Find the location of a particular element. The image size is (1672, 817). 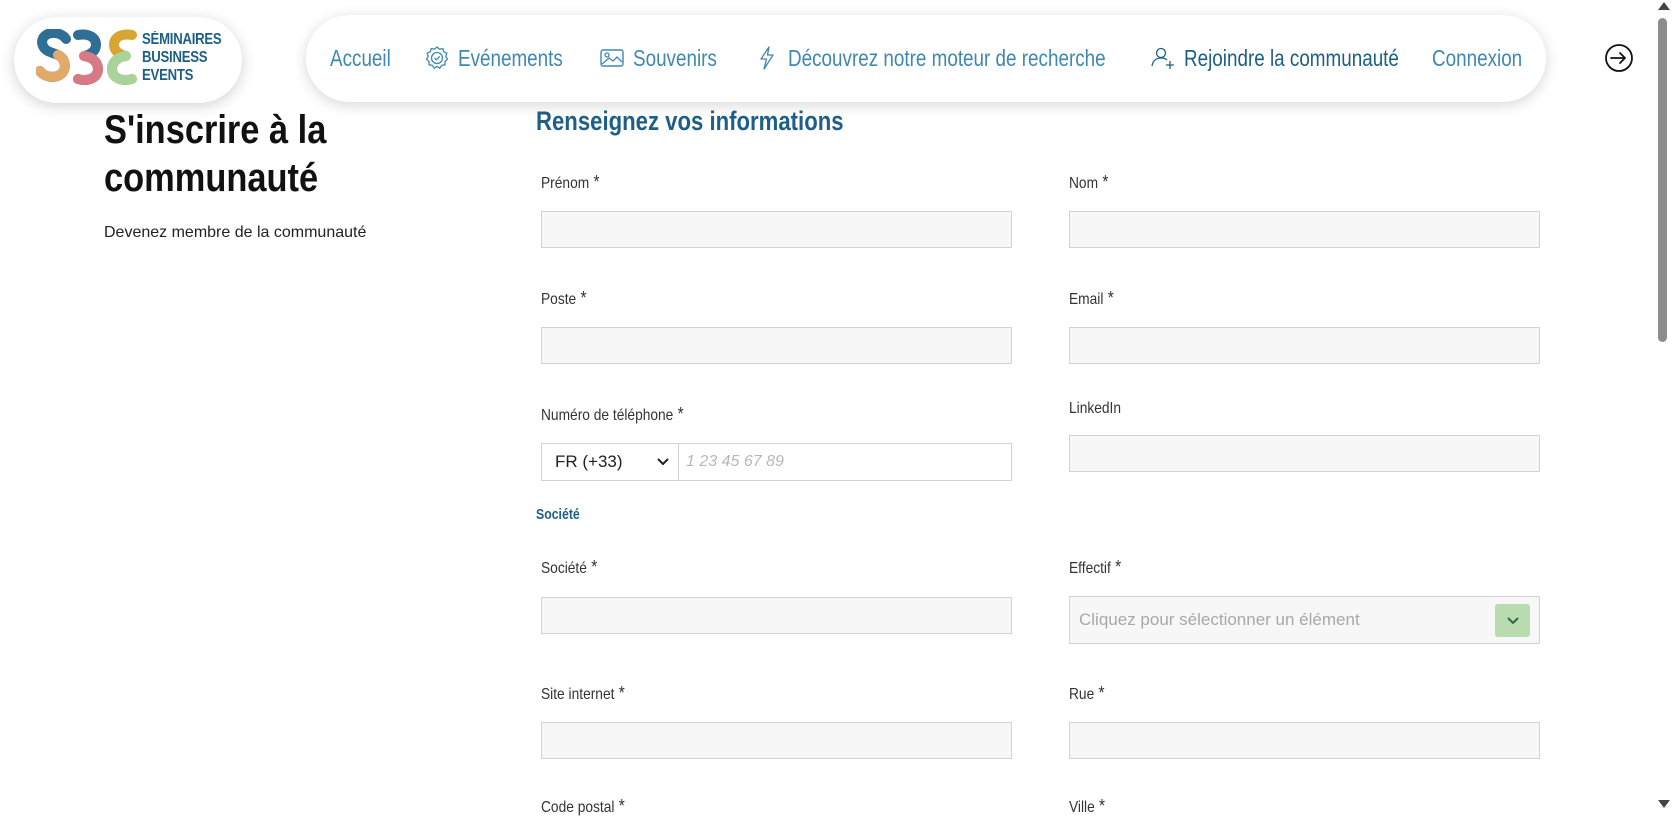

rue-input is located at coordinates (1304, 740).